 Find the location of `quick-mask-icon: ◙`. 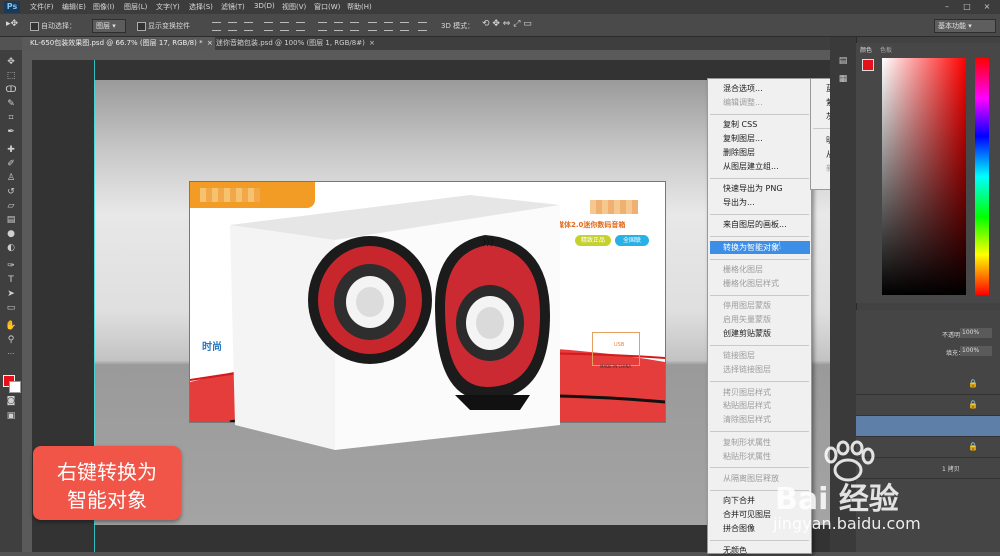

quick-mask-icon: ◙ is located at coordinates (11, 401).